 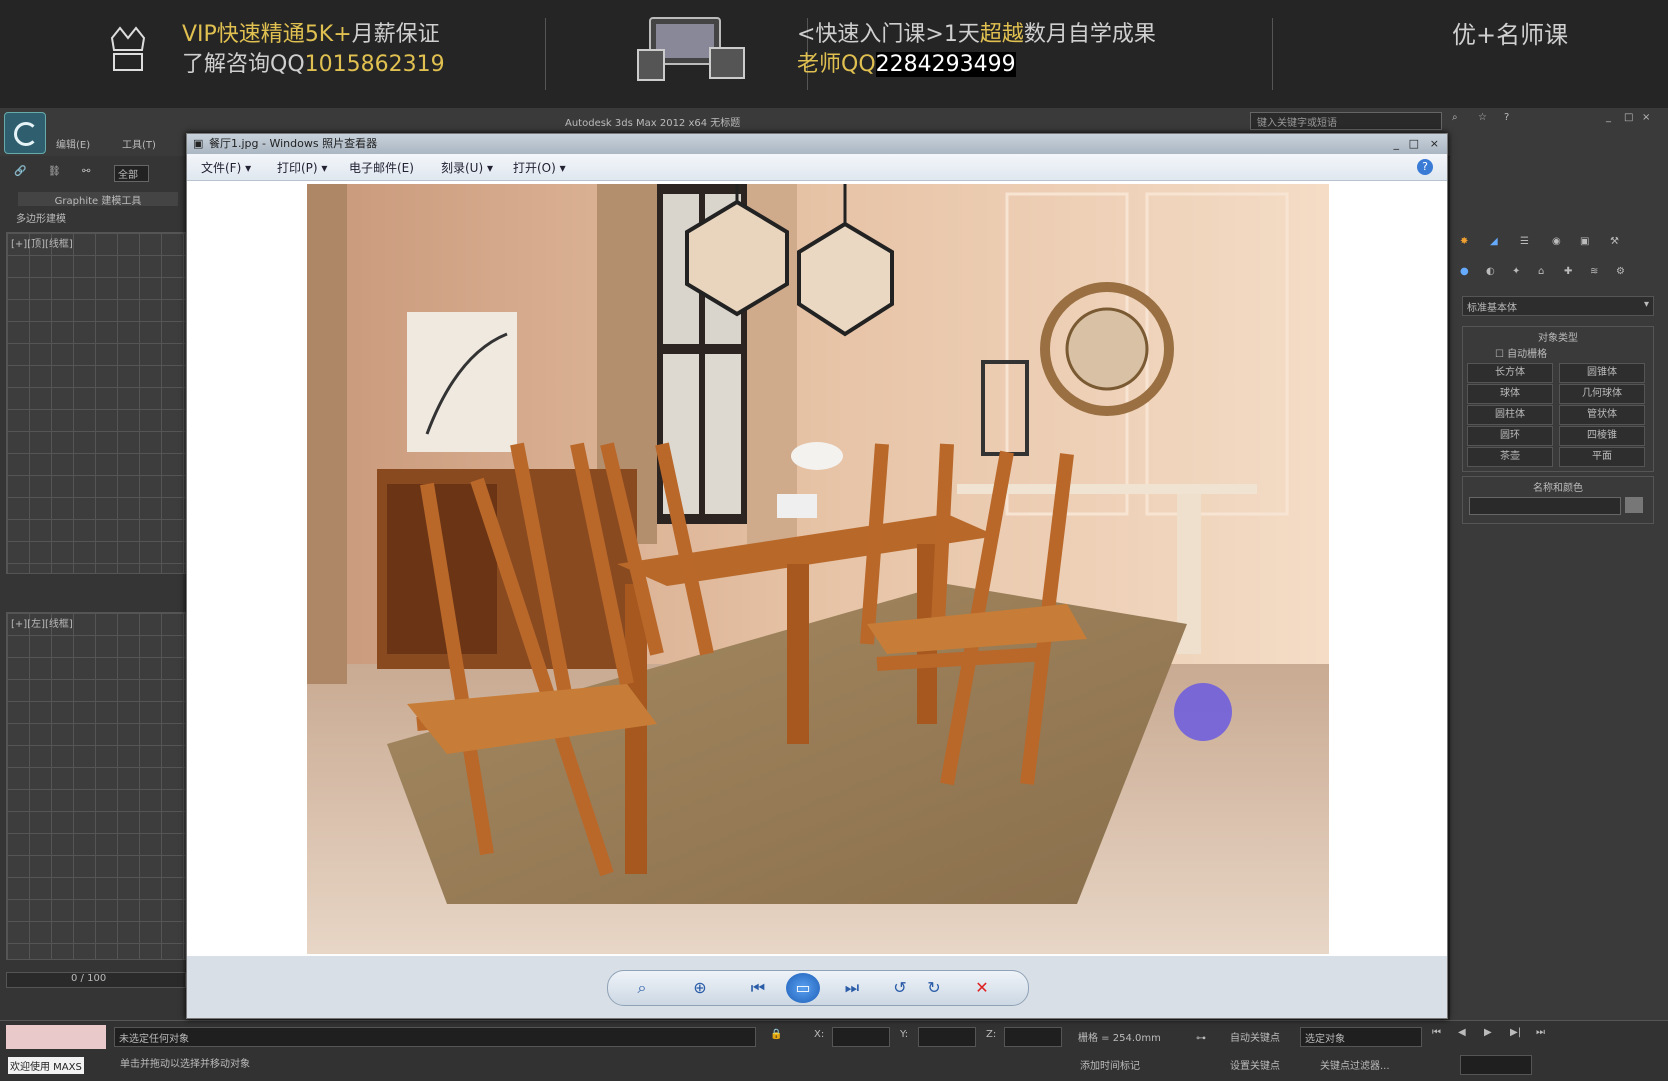 What do you see at coordinates (96, 786) in the screenshot?
I see `viewport-left: [+][左][线框]` at bounding box center [96, 786].